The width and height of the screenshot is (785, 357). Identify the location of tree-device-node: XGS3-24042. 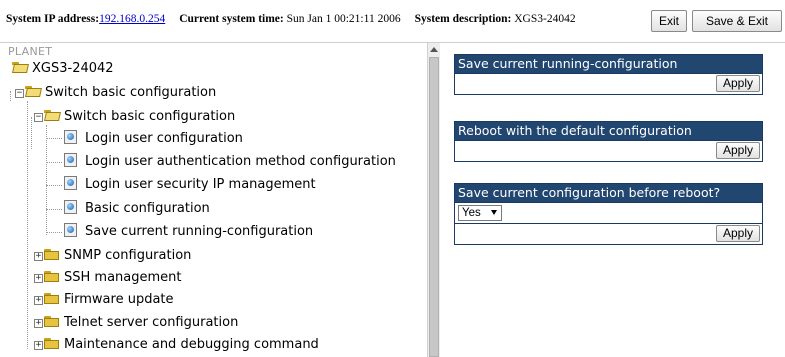
(63, 69).